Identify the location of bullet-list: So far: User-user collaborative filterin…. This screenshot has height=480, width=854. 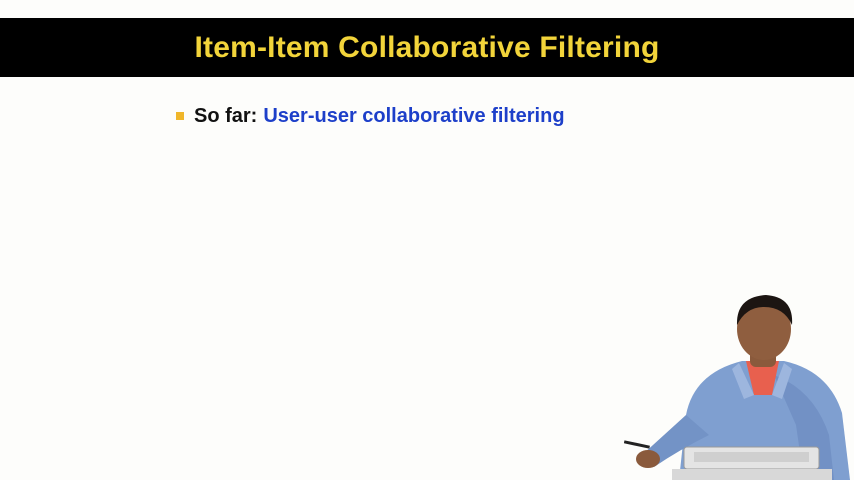
(370, 116).